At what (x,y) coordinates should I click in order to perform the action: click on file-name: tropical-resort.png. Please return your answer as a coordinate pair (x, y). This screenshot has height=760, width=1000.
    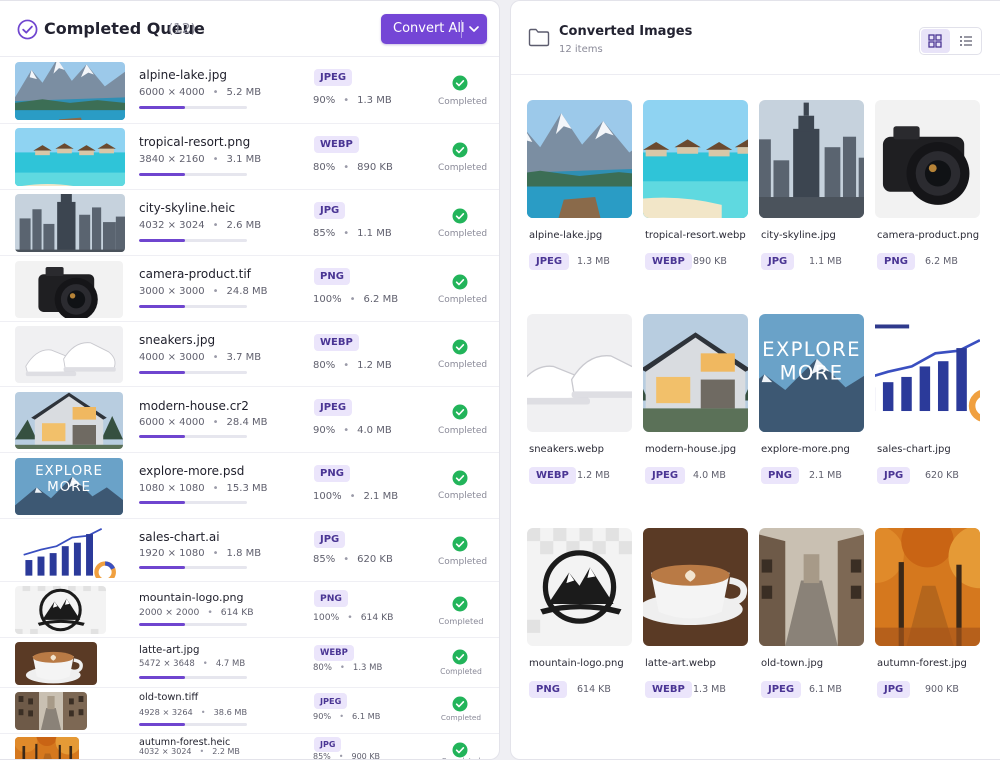
    Looking at the image, I should click on (195, 142).